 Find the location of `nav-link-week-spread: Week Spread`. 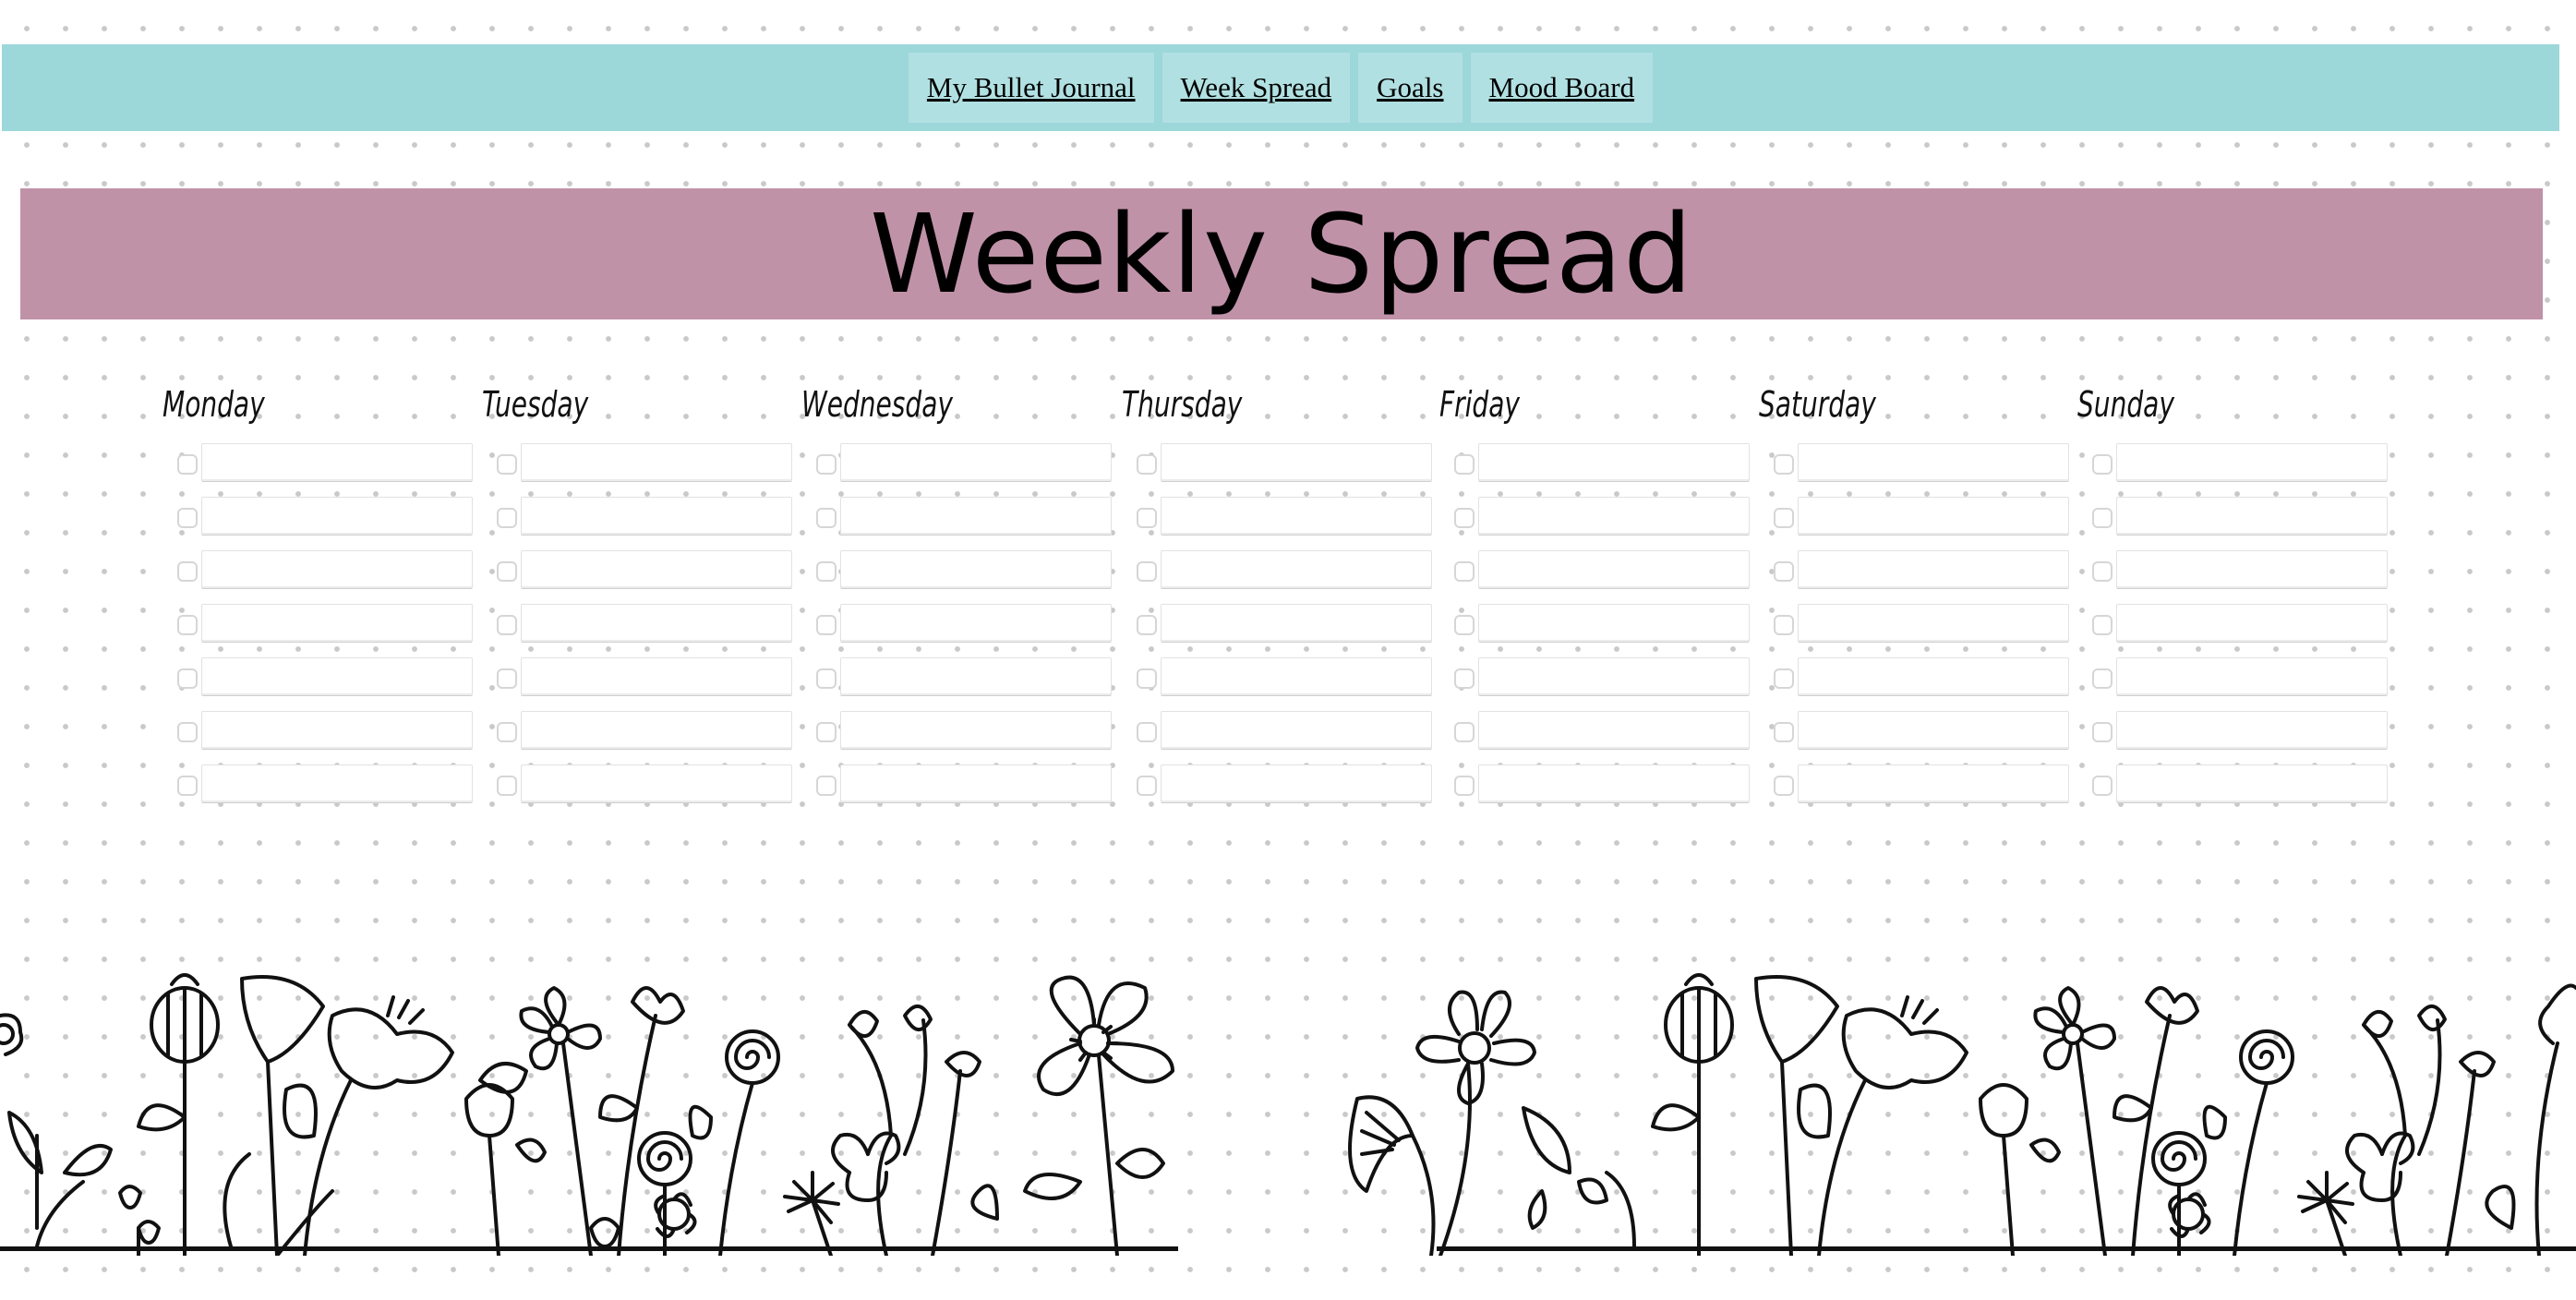

nav-link-week-spread: Week Spread is located at coordinates (1256, 88).